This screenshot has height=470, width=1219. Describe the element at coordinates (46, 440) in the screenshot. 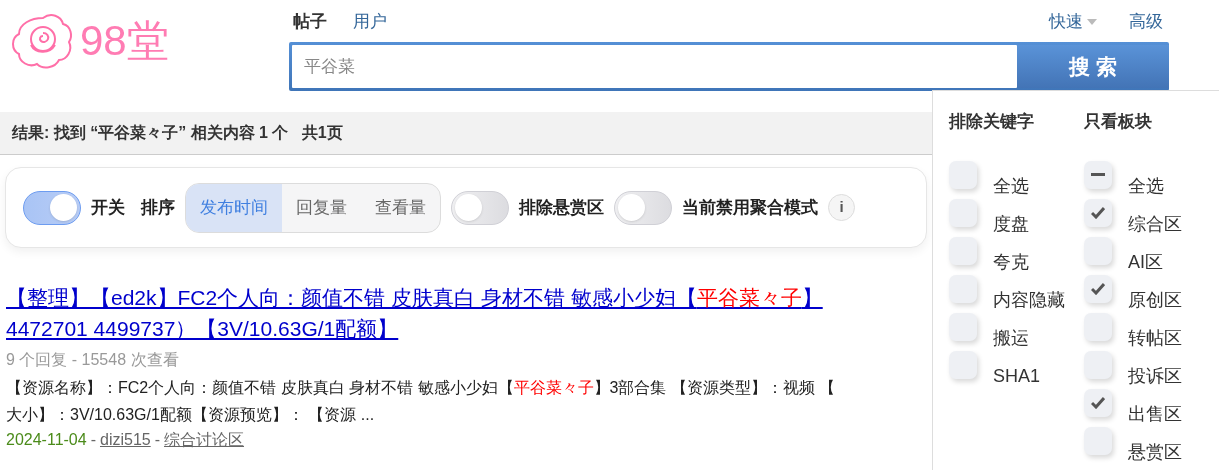

I see `post-date: 2024-11-04` at that location.